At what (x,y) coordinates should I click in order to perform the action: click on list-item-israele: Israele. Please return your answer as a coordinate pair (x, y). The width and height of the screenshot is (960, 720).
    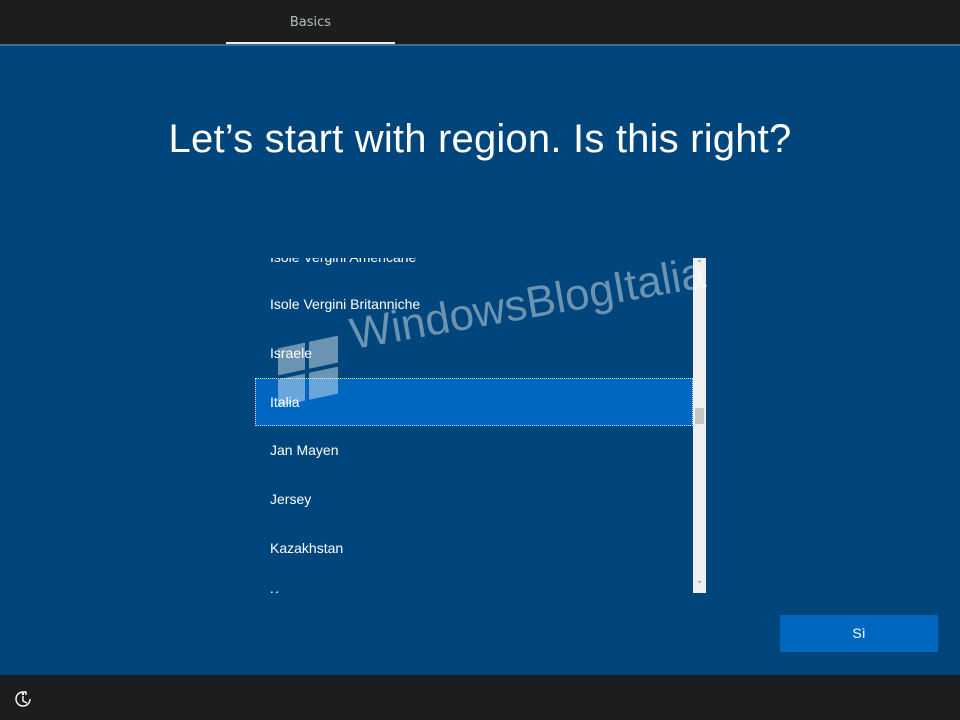
    Looking at the image, I should click on (474, 353).